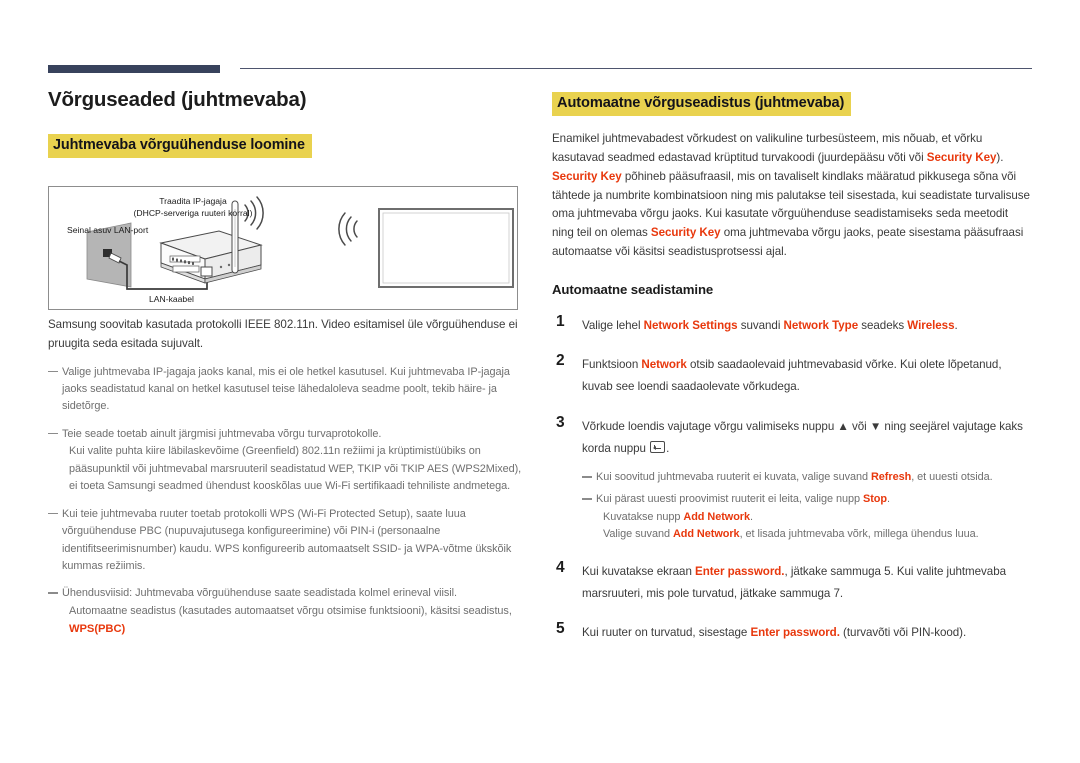 Image resolution: width=1080 pixels, height=763 pixels. What do you see at coordinates (961, 158) in the screenshot?
I see `keyword-security-key-1: Security Key` at bounding box center [961, 158].